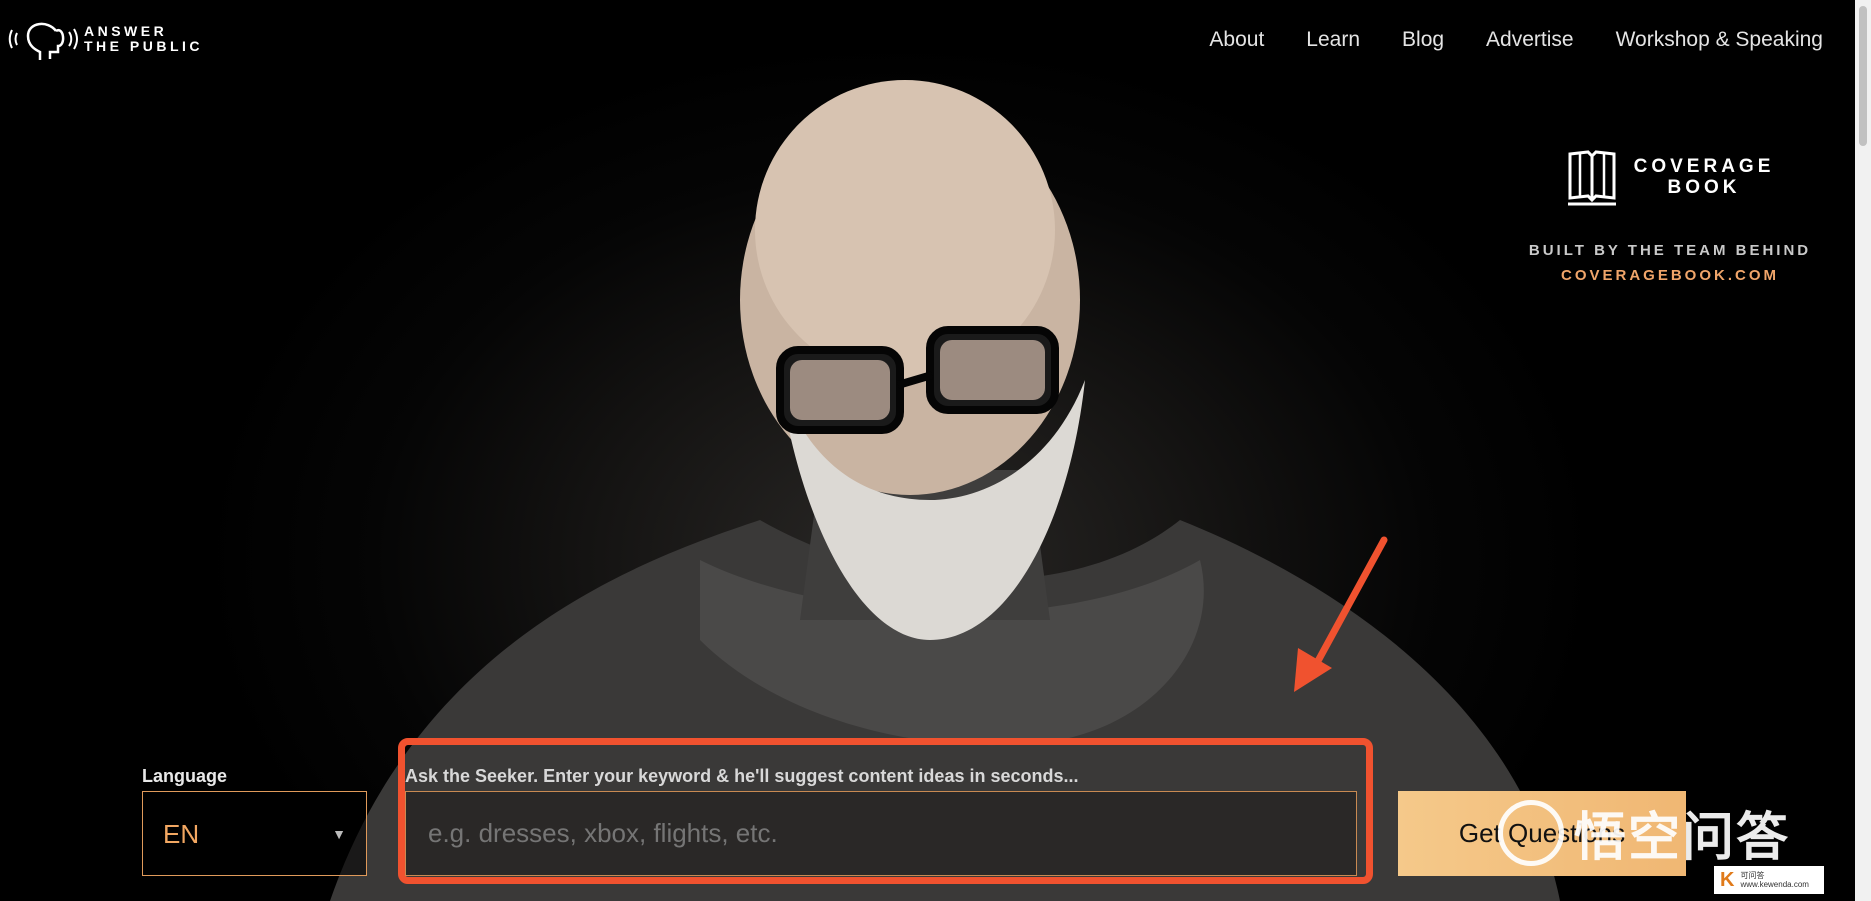 This screenshot has width=1871, height=901. Describe the element at coordinates (339, 834) in the screenshot. I see `caret-down-icon: ▼` at that location.